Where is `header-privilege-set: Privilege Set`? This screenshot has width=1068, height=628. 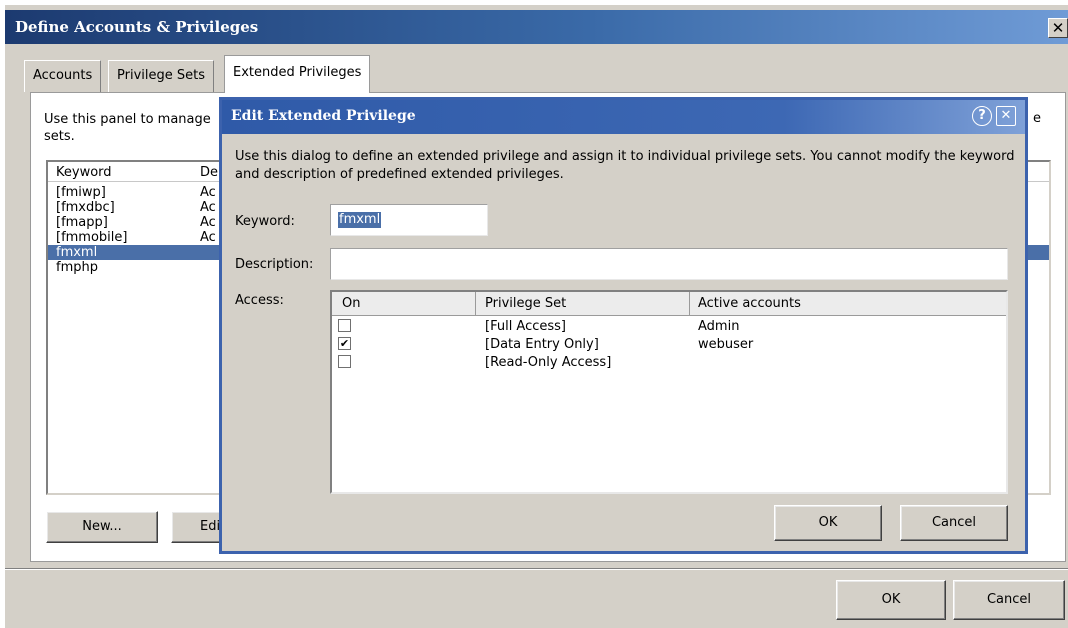
header-privilege-set: Privilege Set is located at coordinates (525, 303).